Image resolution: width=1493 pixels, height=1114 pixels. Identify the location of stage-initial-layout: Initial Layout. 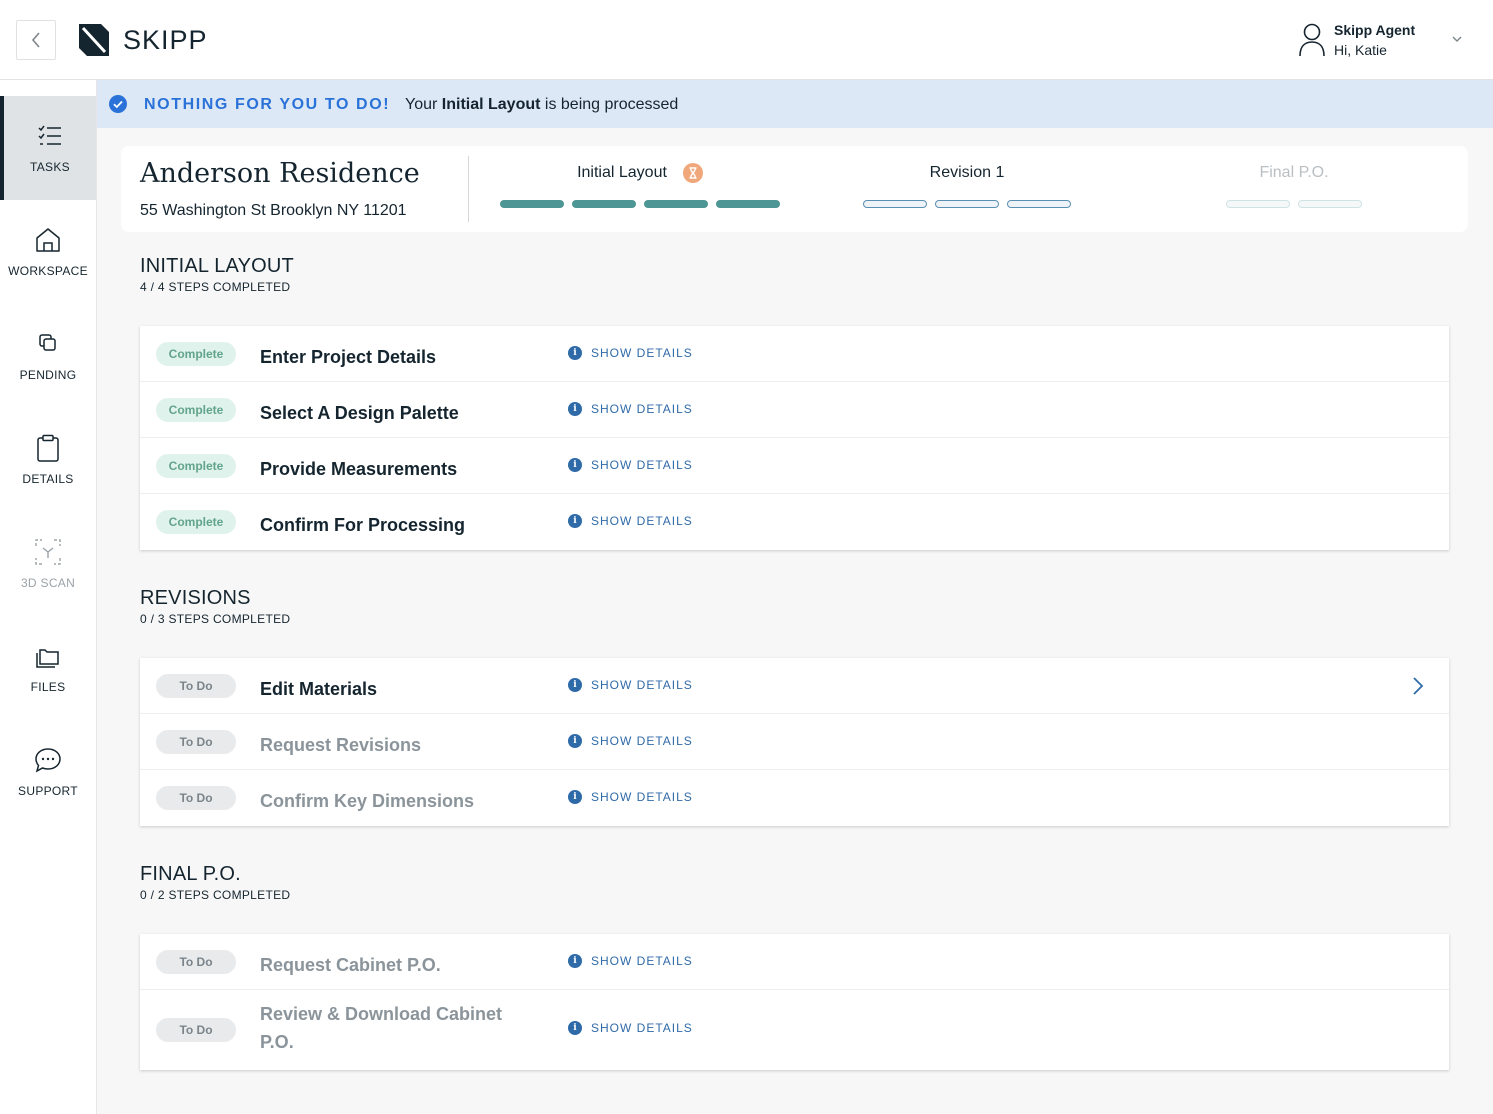
(640, 185).